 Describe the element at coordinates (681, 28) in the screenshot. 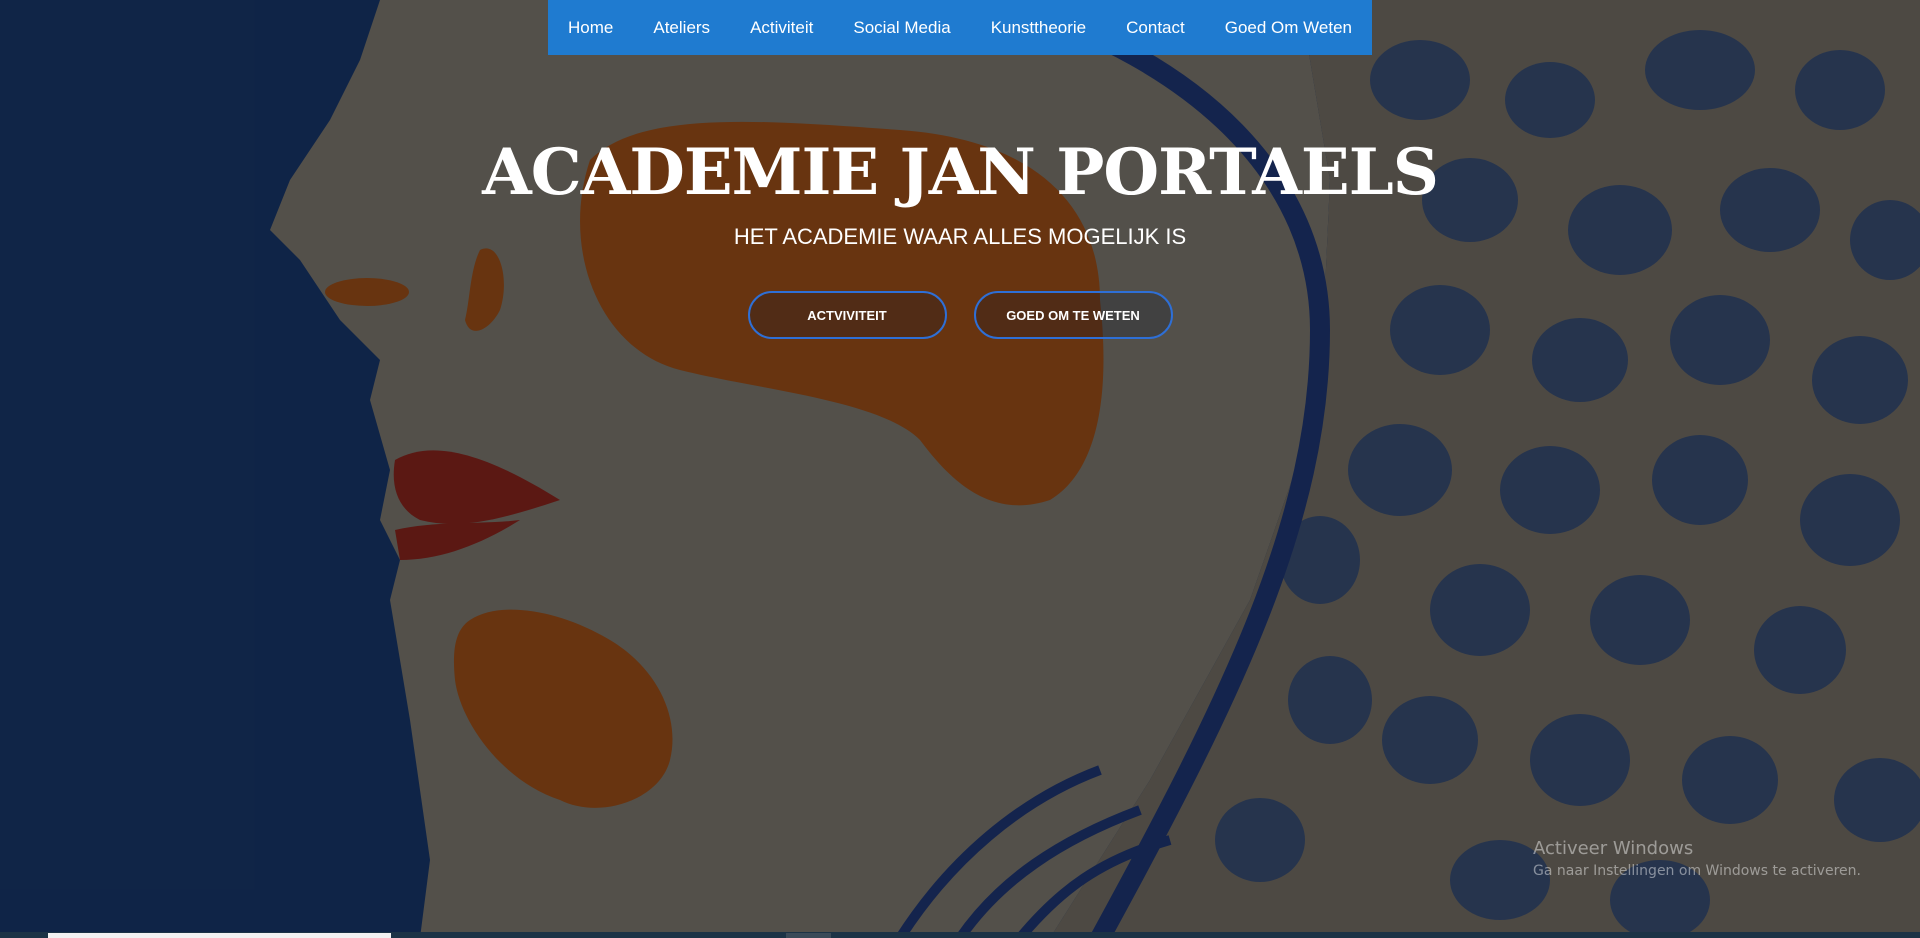

I see `nav-item-ateliers: Ateliers` at that location.